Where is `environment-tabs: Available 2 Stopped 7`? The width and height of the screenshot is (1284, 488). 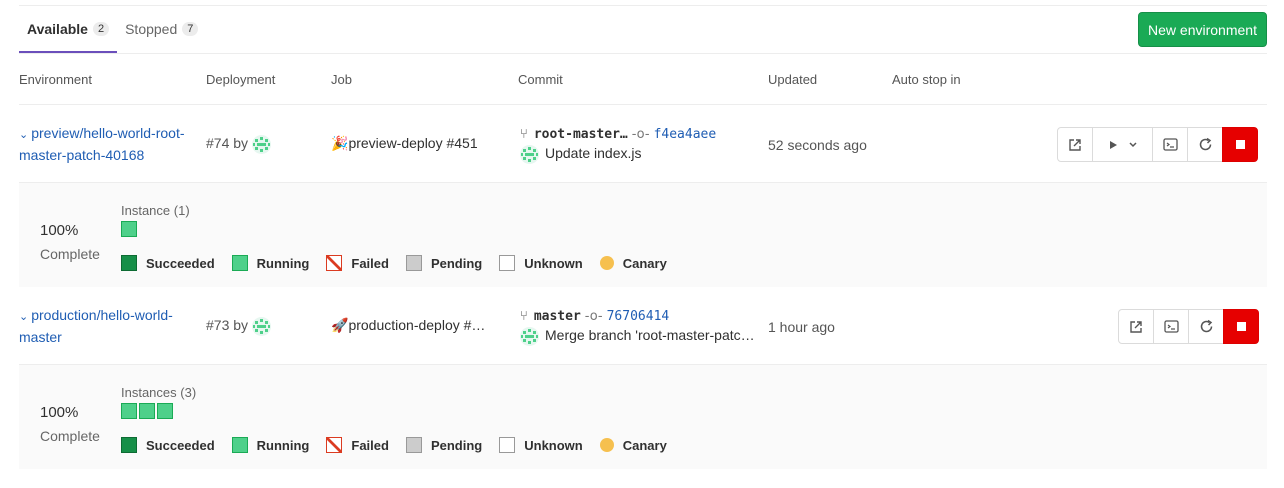 environment-tabs: Available 2 Stopped 7 is located at coordinates (112, 29).